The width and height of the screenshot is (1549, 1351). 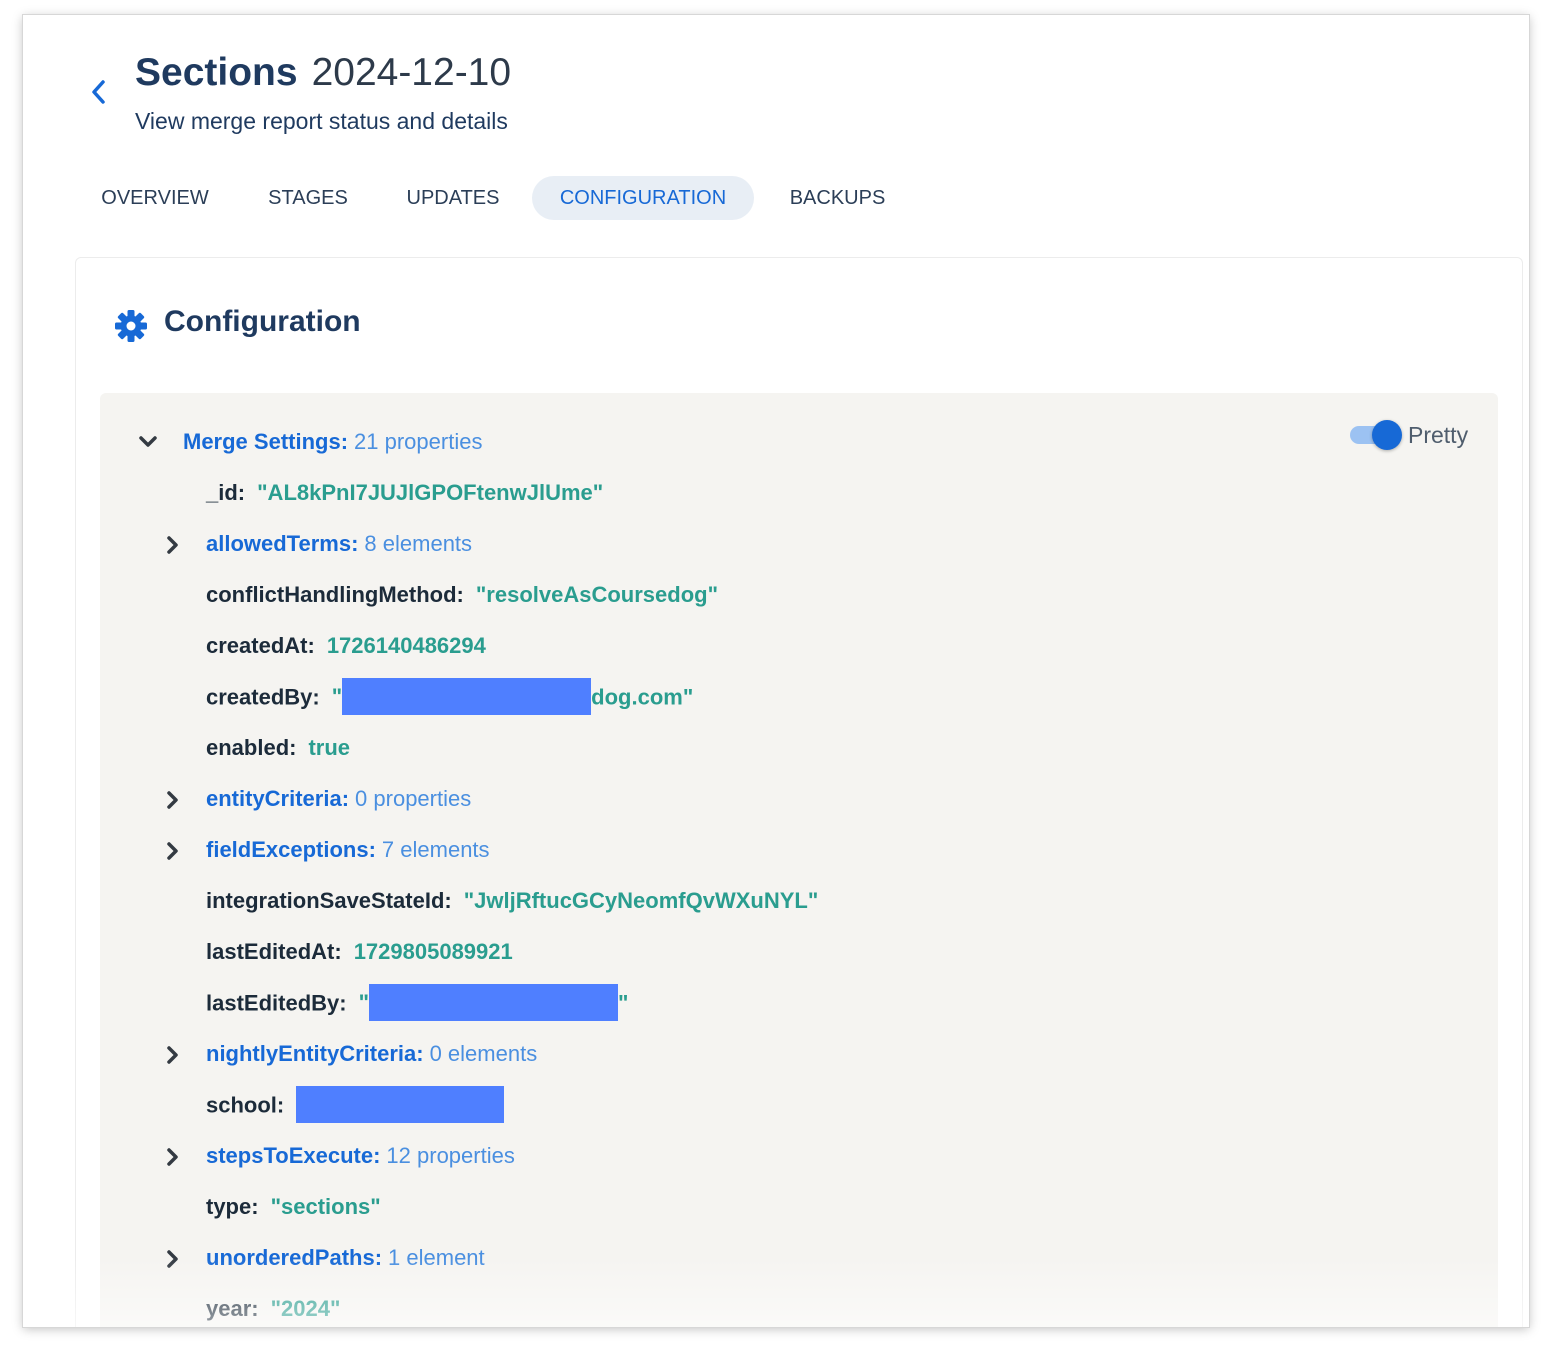 What do you see at coordinates (263, 697) in the screenshot?
I see `tree-item-key: createdBy:` at bounding box center [263, 697].